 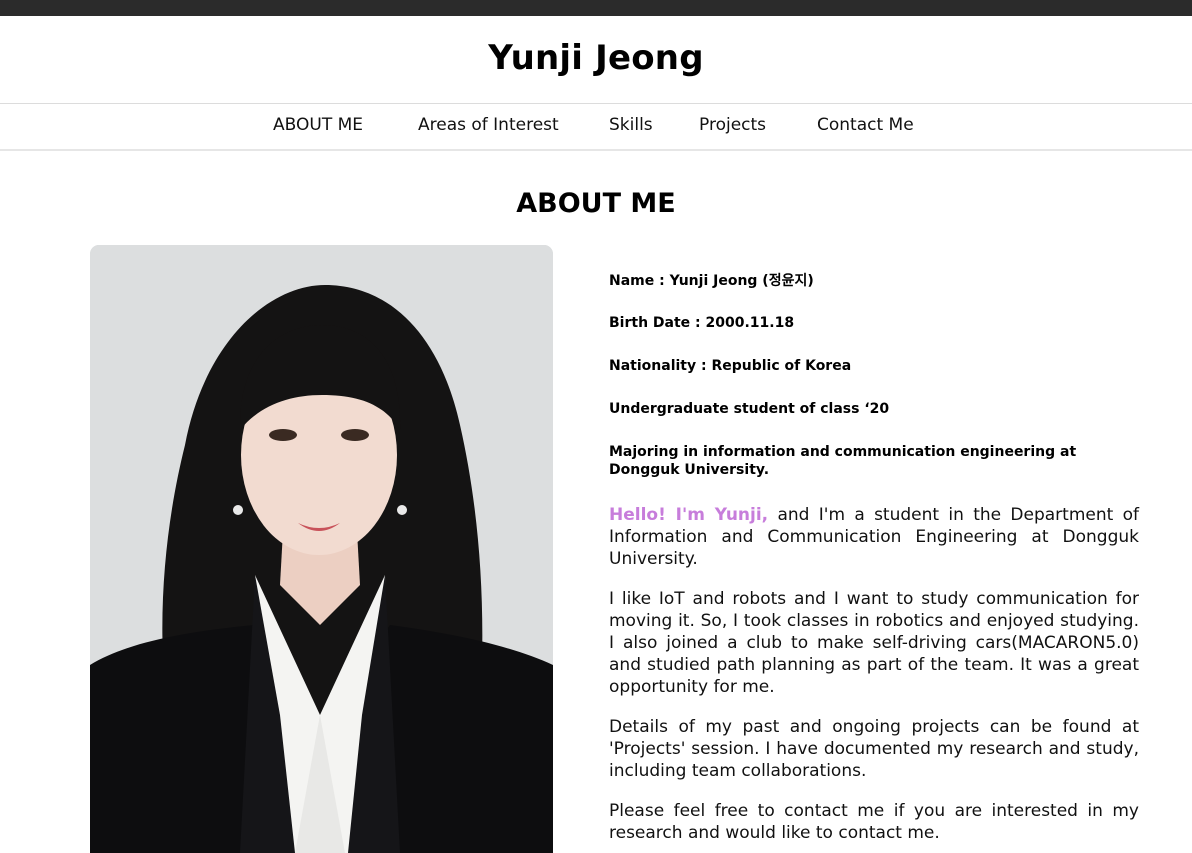 I want to click on fact-name: Name : Yunji Jeong (정윤지), so click(x=711, y=281).